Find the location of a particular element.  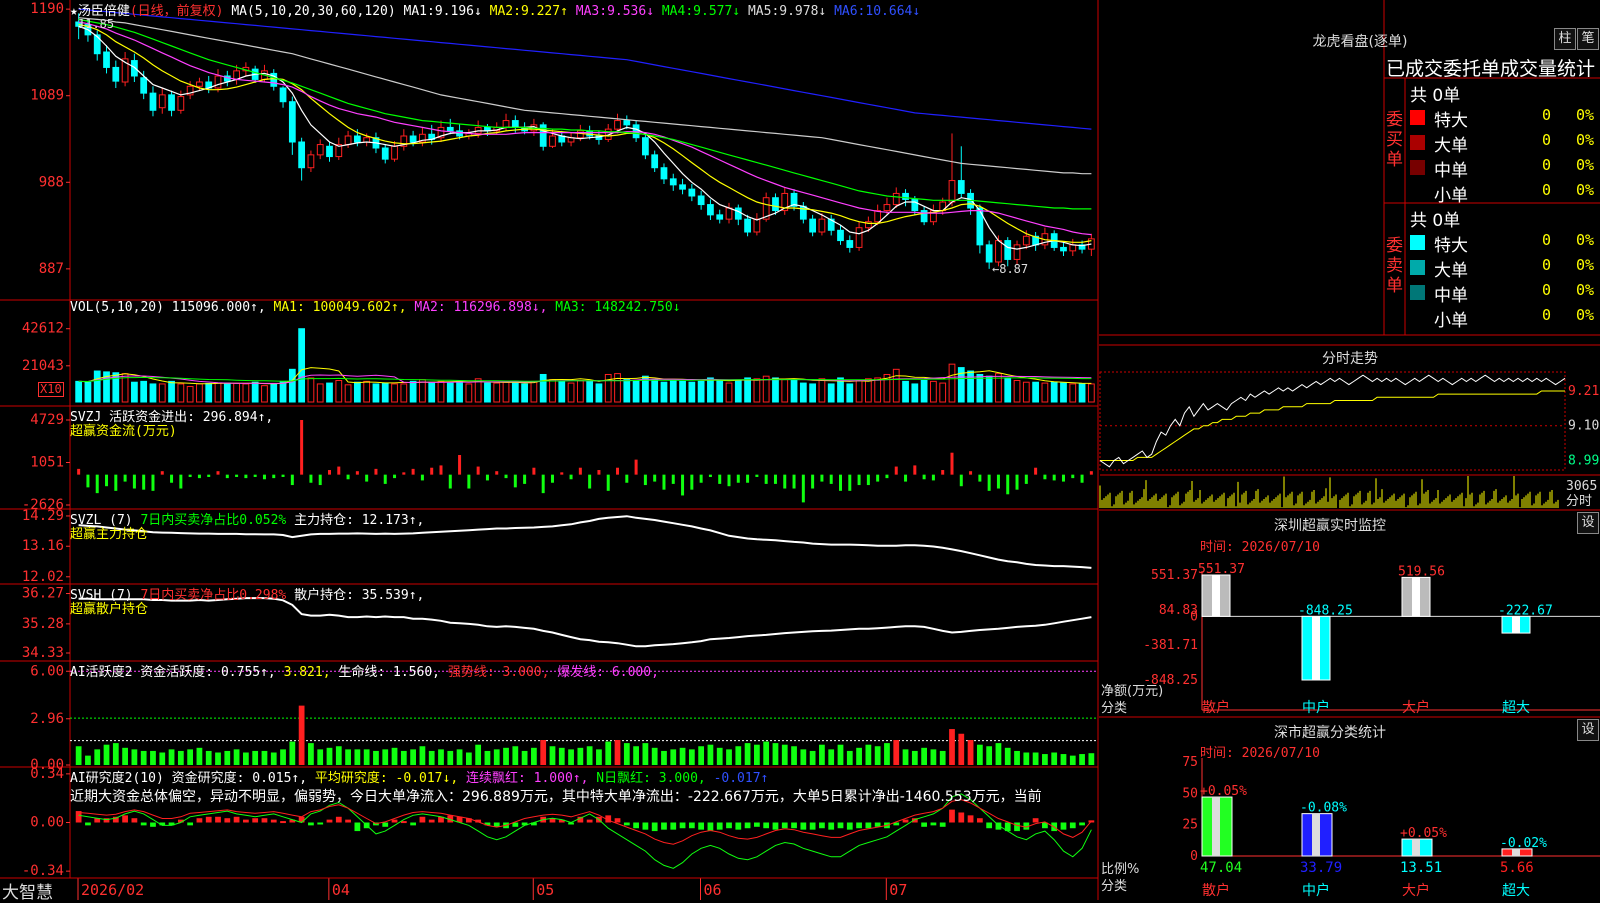

volume-ma1-line is located at coordinates (585, 376).